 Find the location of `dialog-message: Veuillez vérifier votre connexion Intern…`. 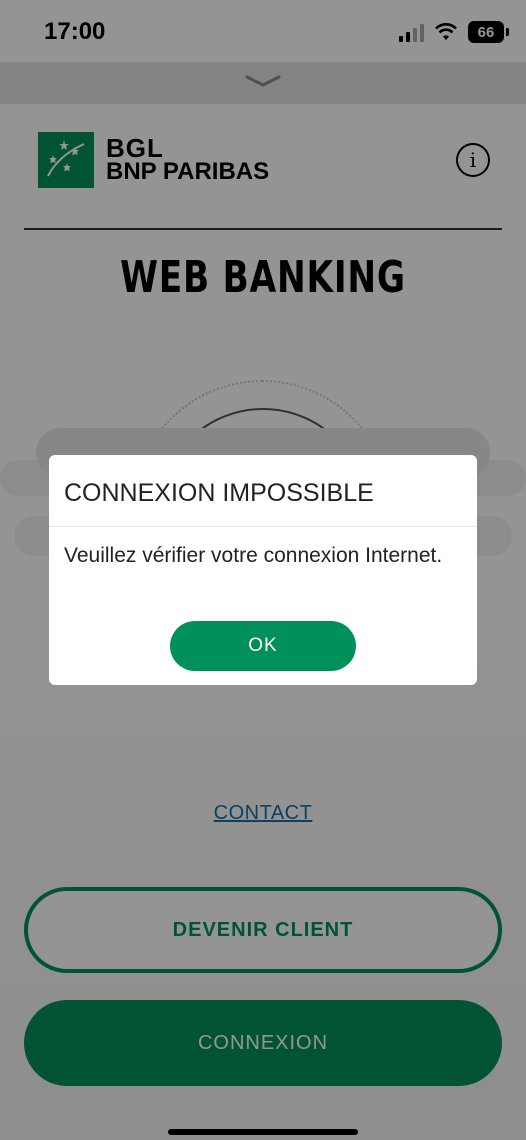

dialog-message: Veuillez vérifier votre connexion Intern… is located at coordinates (253, 555).